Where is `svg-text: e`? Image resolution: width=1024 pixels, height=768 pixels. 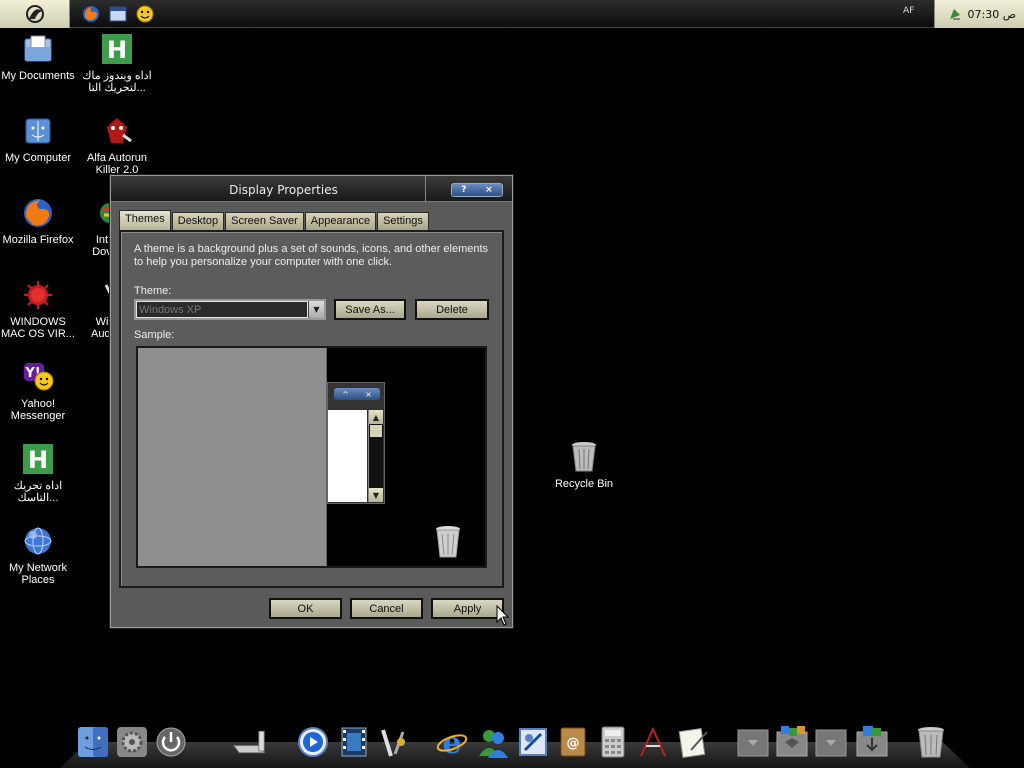
svg-text: e is located at coordinates (451, 742).